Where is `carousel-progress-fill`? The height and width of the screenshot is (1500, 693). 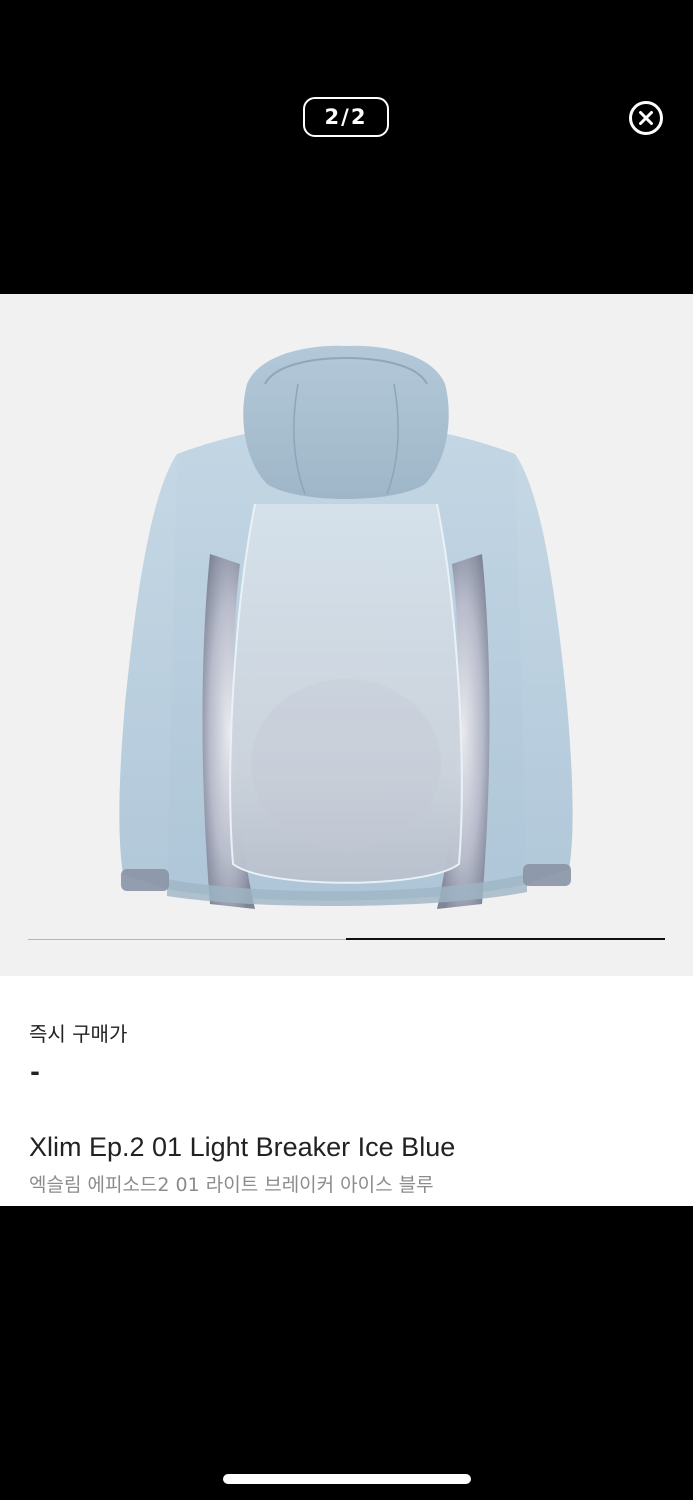 carousel-progress-fill is located at coordinates (505, 939).